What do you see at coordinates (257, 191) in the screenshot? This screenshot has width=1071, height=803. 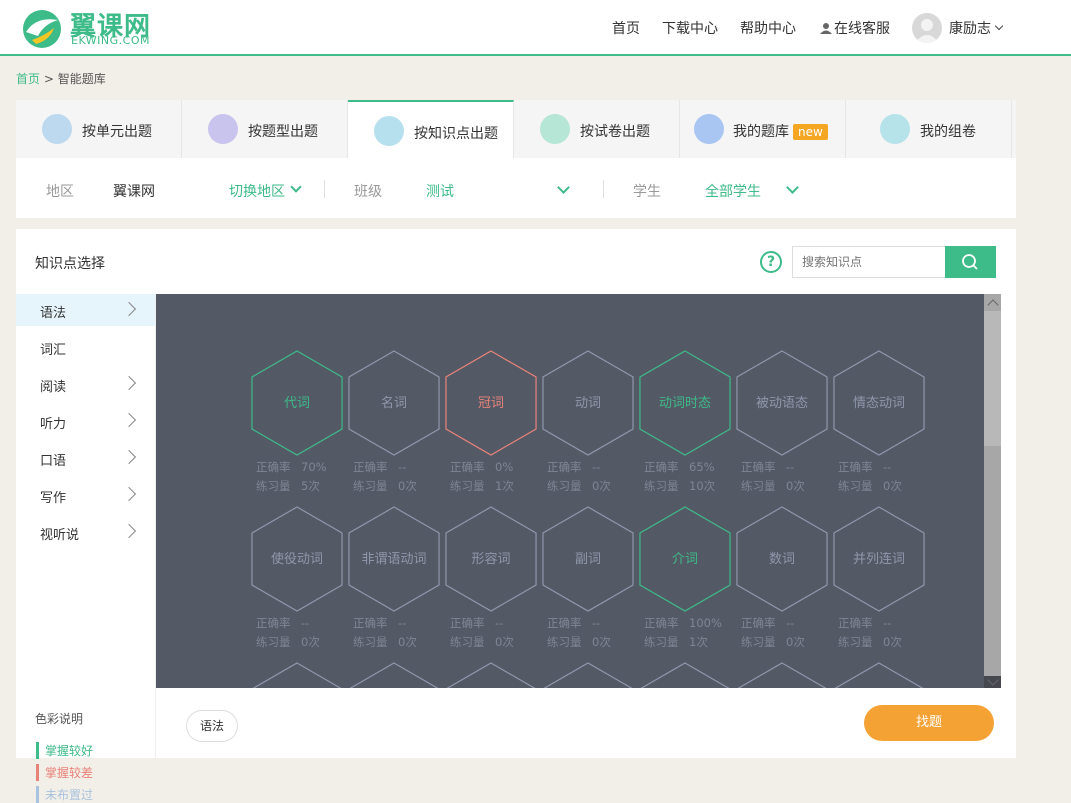 I see `switch-region-link: 切换地区` at bounding box center [257, 191].